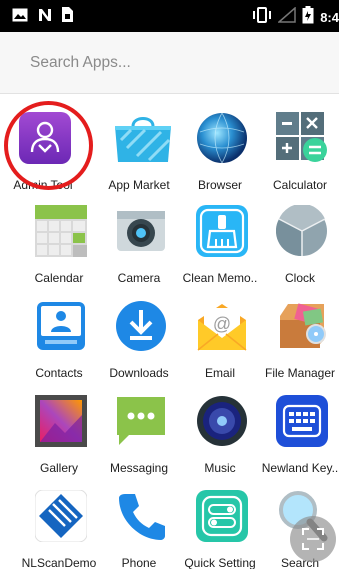  What do you see at coordinates (313, 541) in the screenshot?
I see `scan-frame-icon` at bounding box center [313, 541].